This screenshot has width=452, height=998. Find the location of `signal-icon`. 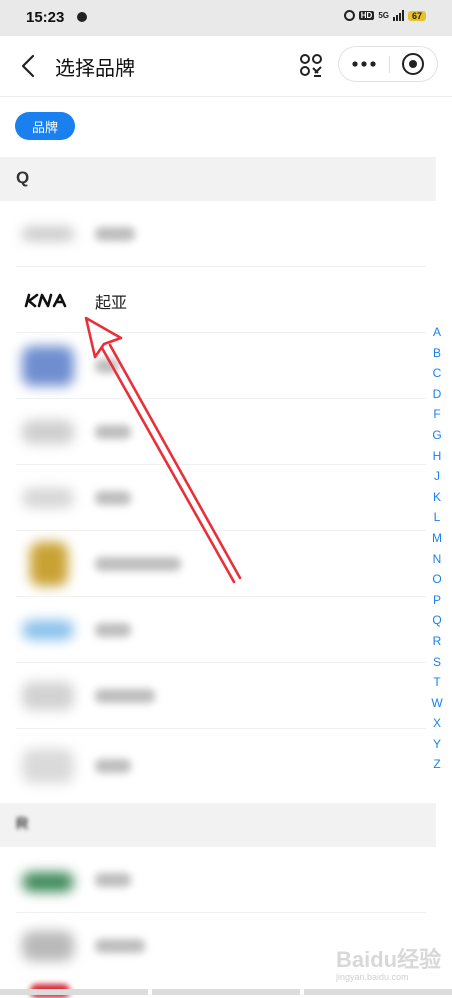

signal-icon is located at coordinates (398, 15).